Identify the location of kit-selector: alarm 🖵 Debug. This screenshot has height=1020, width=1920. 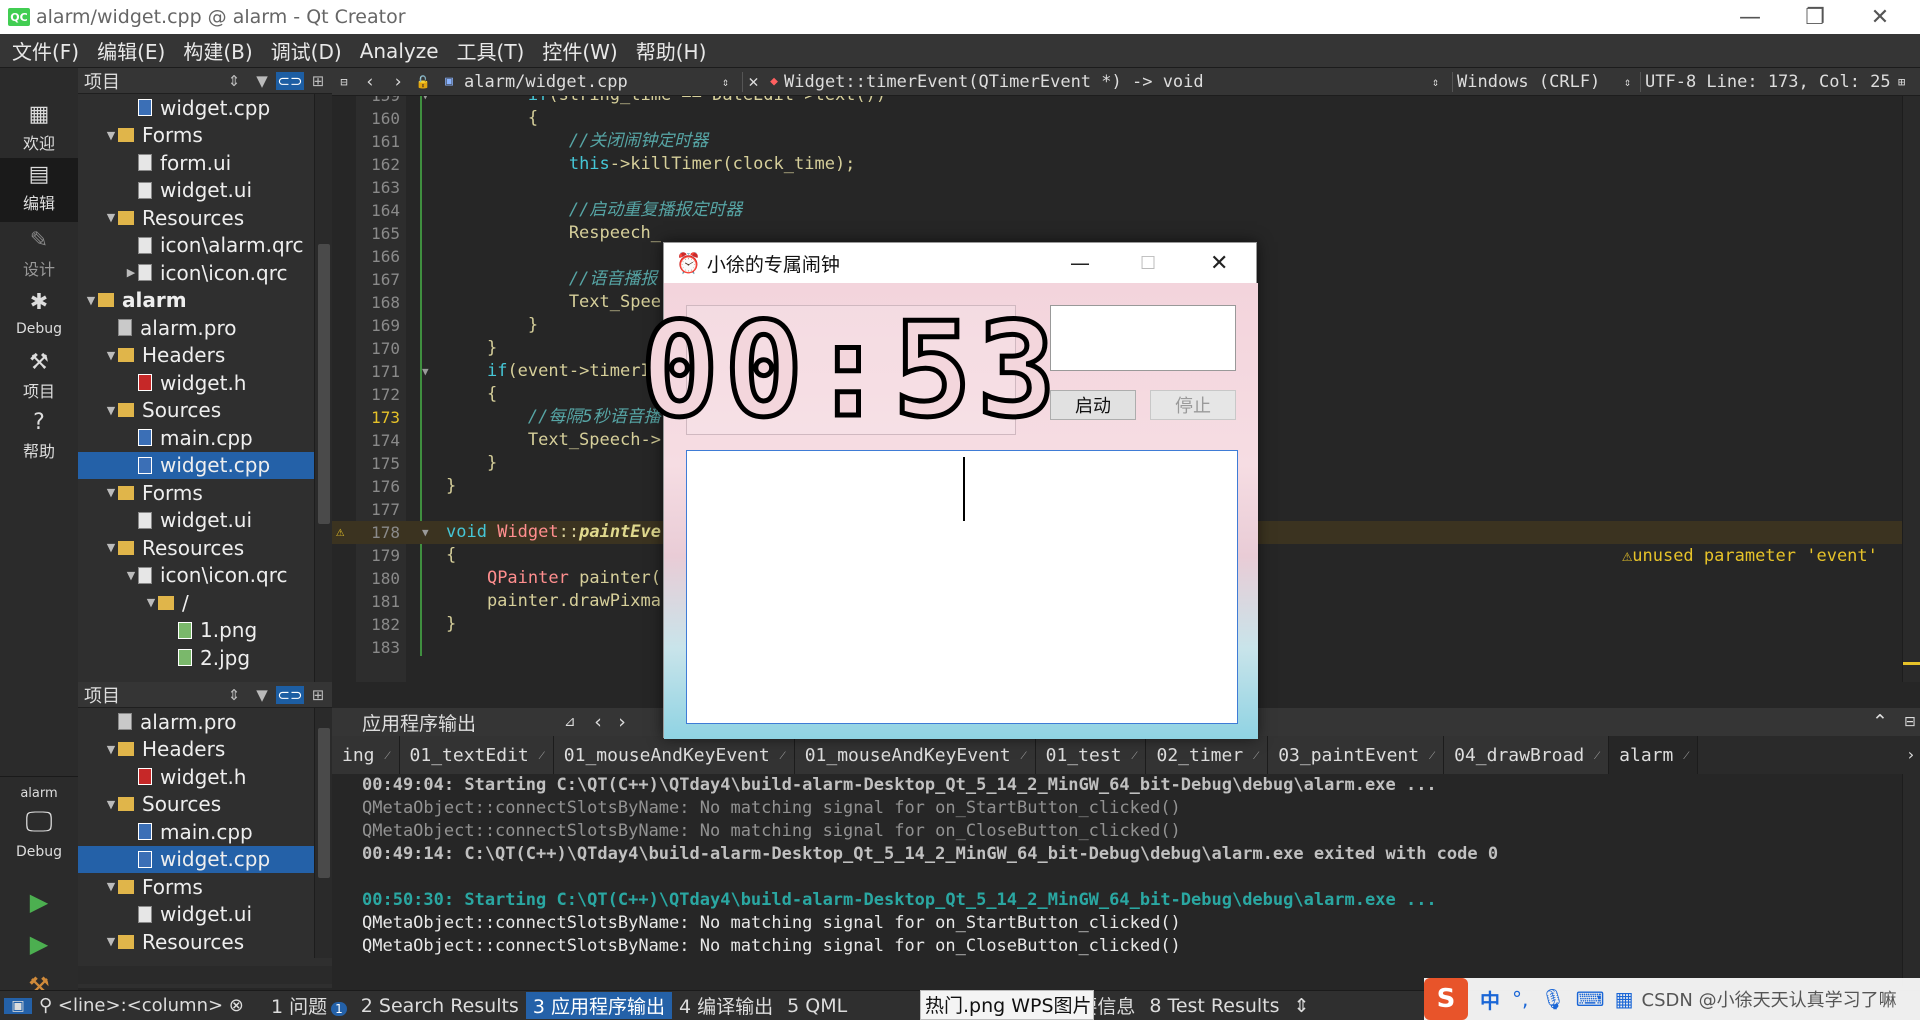
(39, 829).